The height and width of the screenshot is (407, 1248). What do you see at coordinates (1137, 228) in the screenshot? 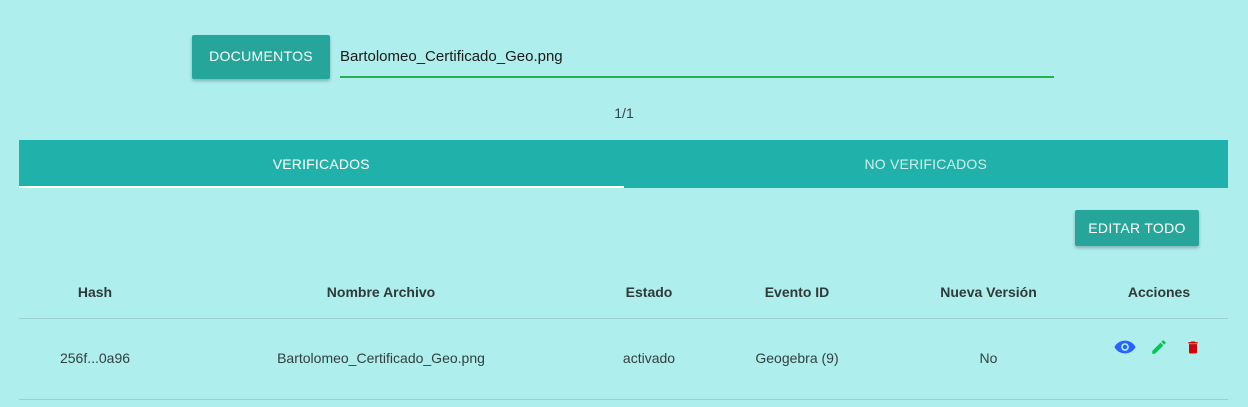
I see `edit-all-button: EDITAR TODO` at bounding box center [1137, 228].